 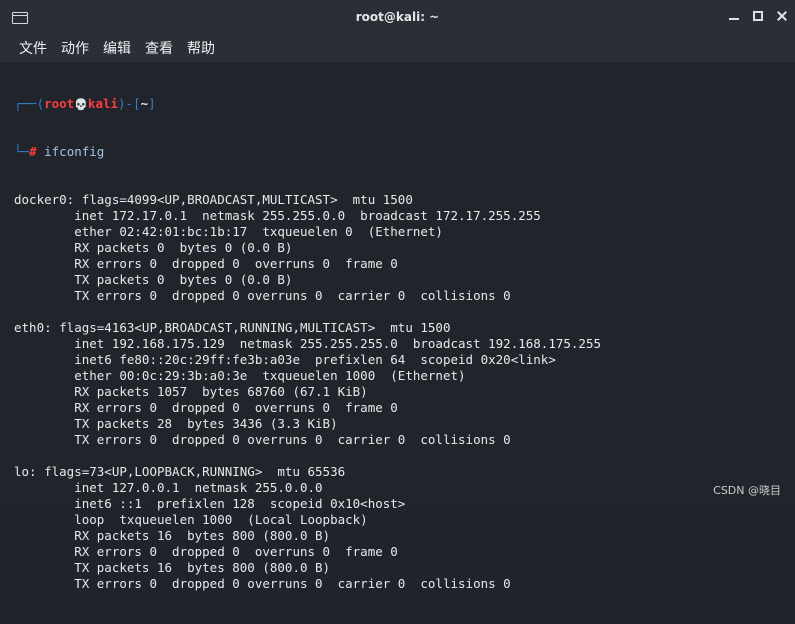 What do you see at coordinates (191, 519) in the screenshot?
I see `output-line: loop txqueuelen 1000 (Local Loopback)` at bounding box center [191, 519].